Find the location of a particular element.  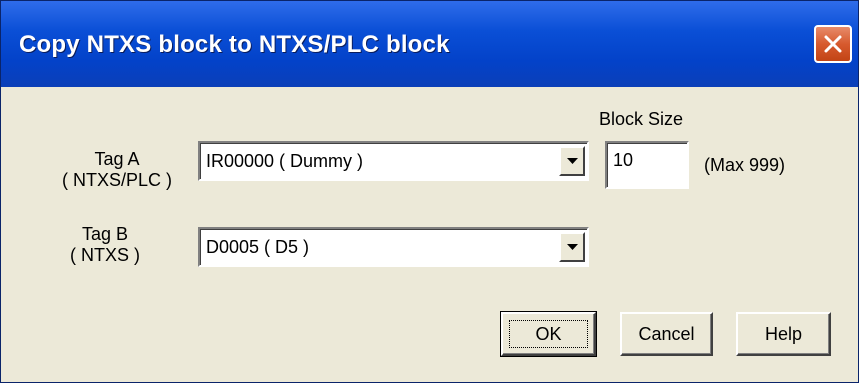

close-icon is located at coordinates (833, 44).